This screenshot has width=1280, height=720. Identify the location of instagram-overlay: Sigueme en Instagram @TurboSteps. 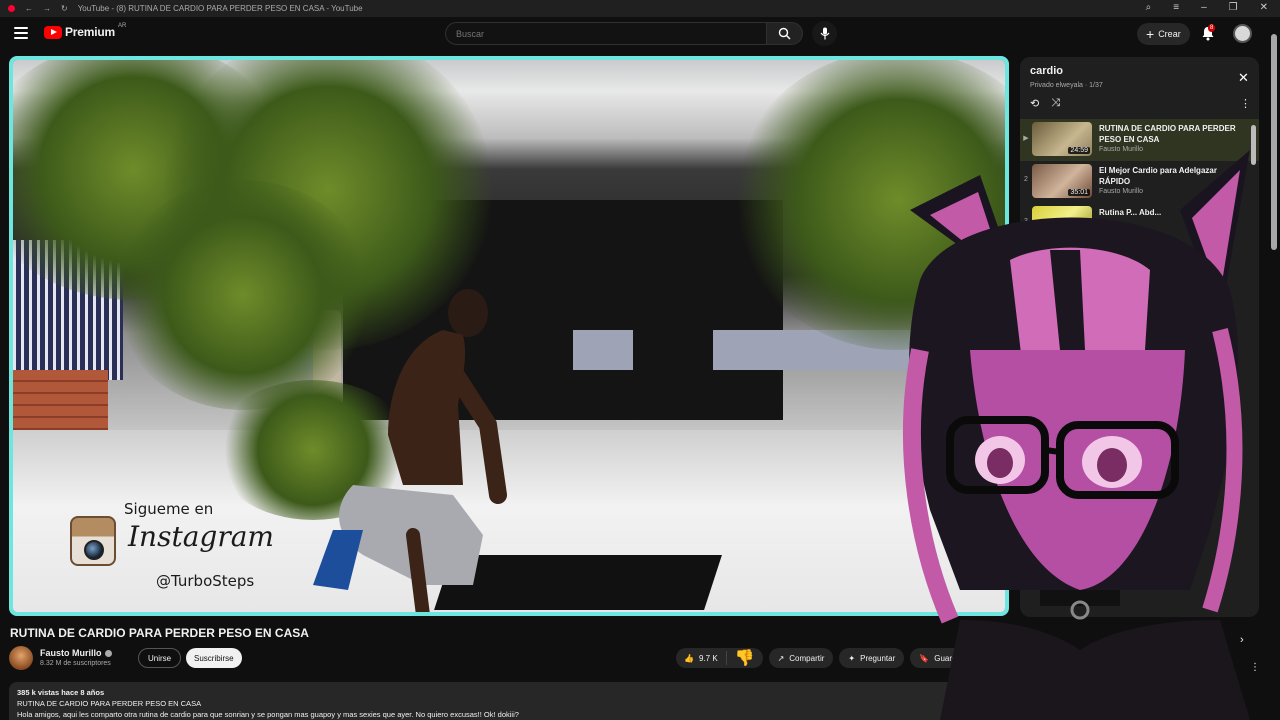
(183, 550).